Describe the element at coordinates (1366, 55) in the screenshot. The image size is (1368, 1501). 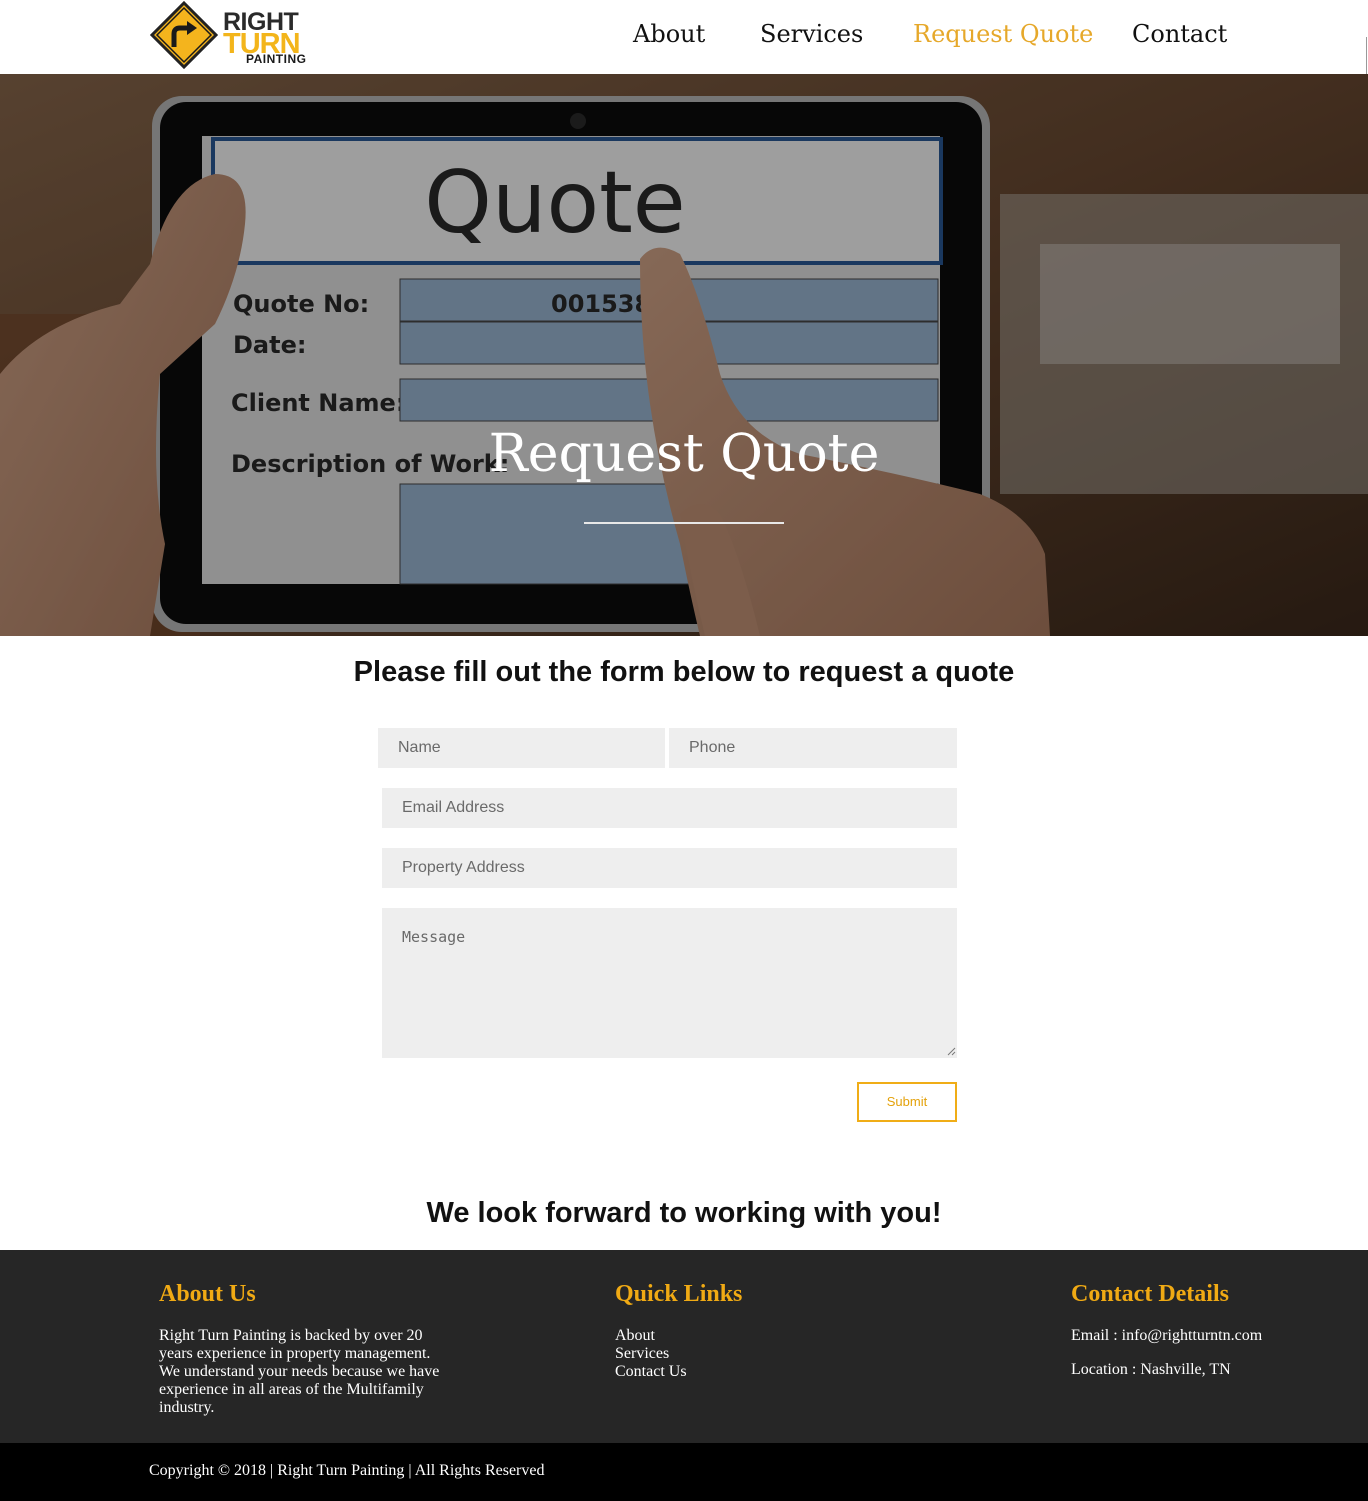
I see `scroll-edge-line` at that location.